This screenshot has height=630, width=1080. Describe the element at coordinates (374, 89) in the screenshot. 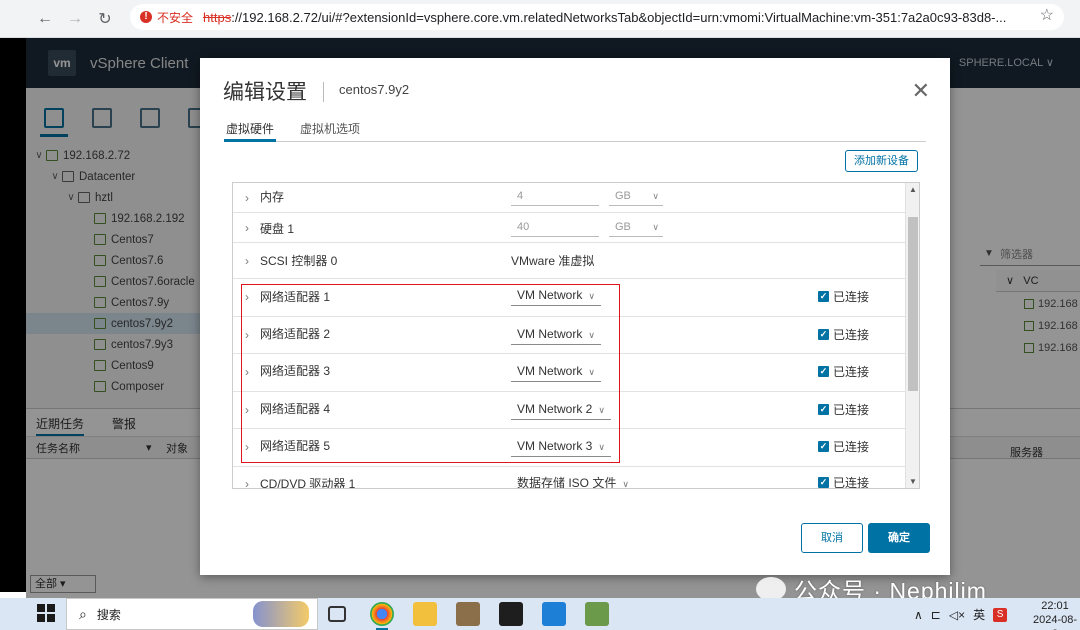

I see `vm-name: centos7.9y2` at that location.